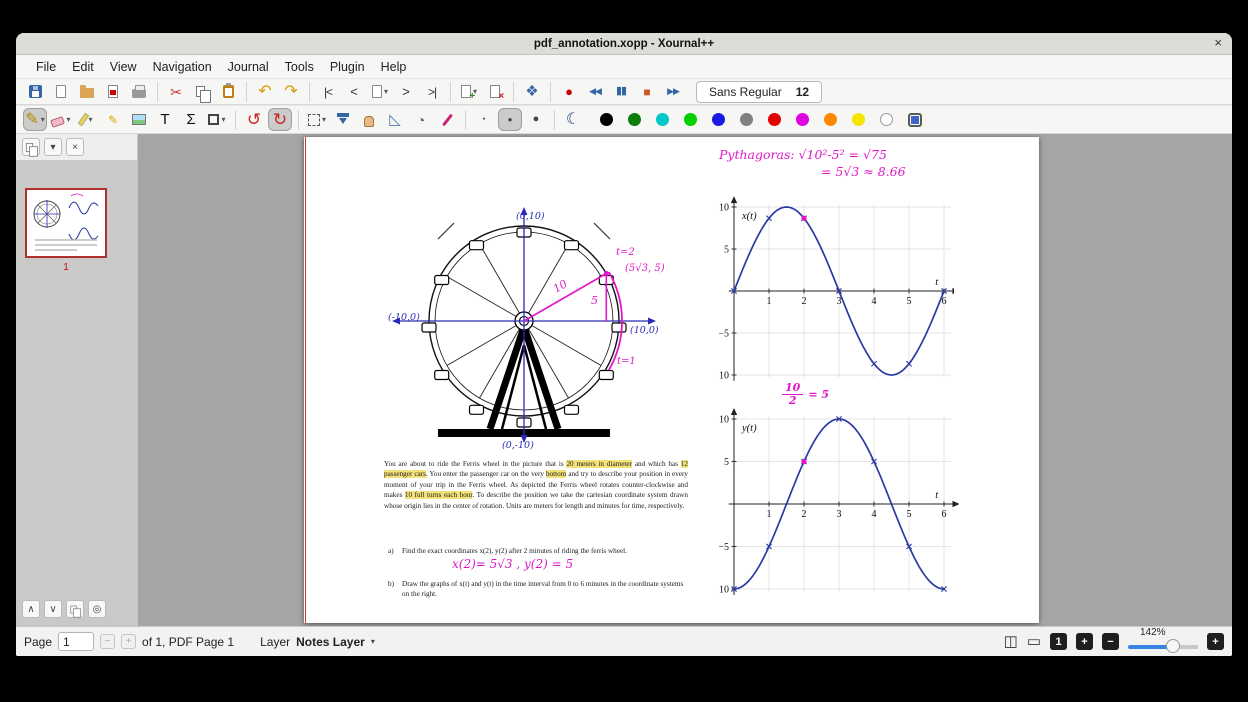 Image resolution: width=1248 pixels, height=702 pixels. What do you see at coordinates (647, 91) in the screenshot?
I see `stop-button: ■` at bounding box center [647, 91].